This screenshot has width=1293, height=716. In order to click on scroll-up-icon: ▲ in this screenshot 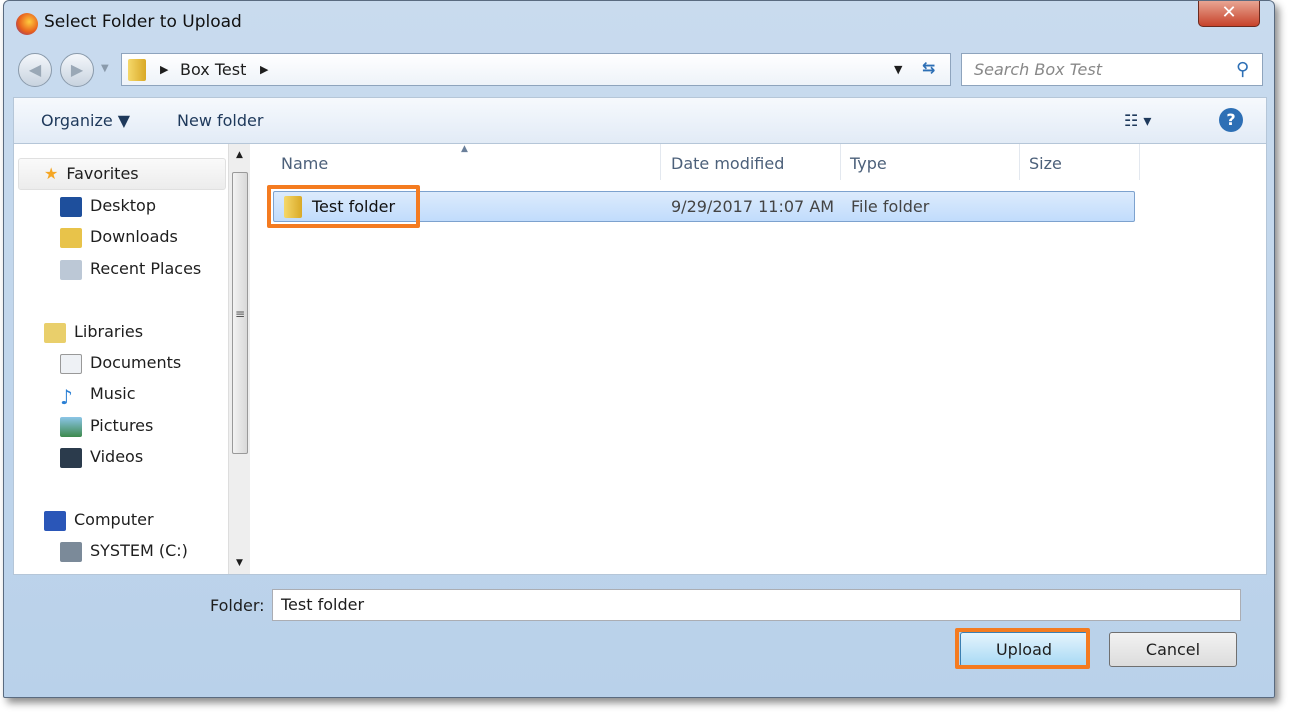, I will do `click(239, 155)`.